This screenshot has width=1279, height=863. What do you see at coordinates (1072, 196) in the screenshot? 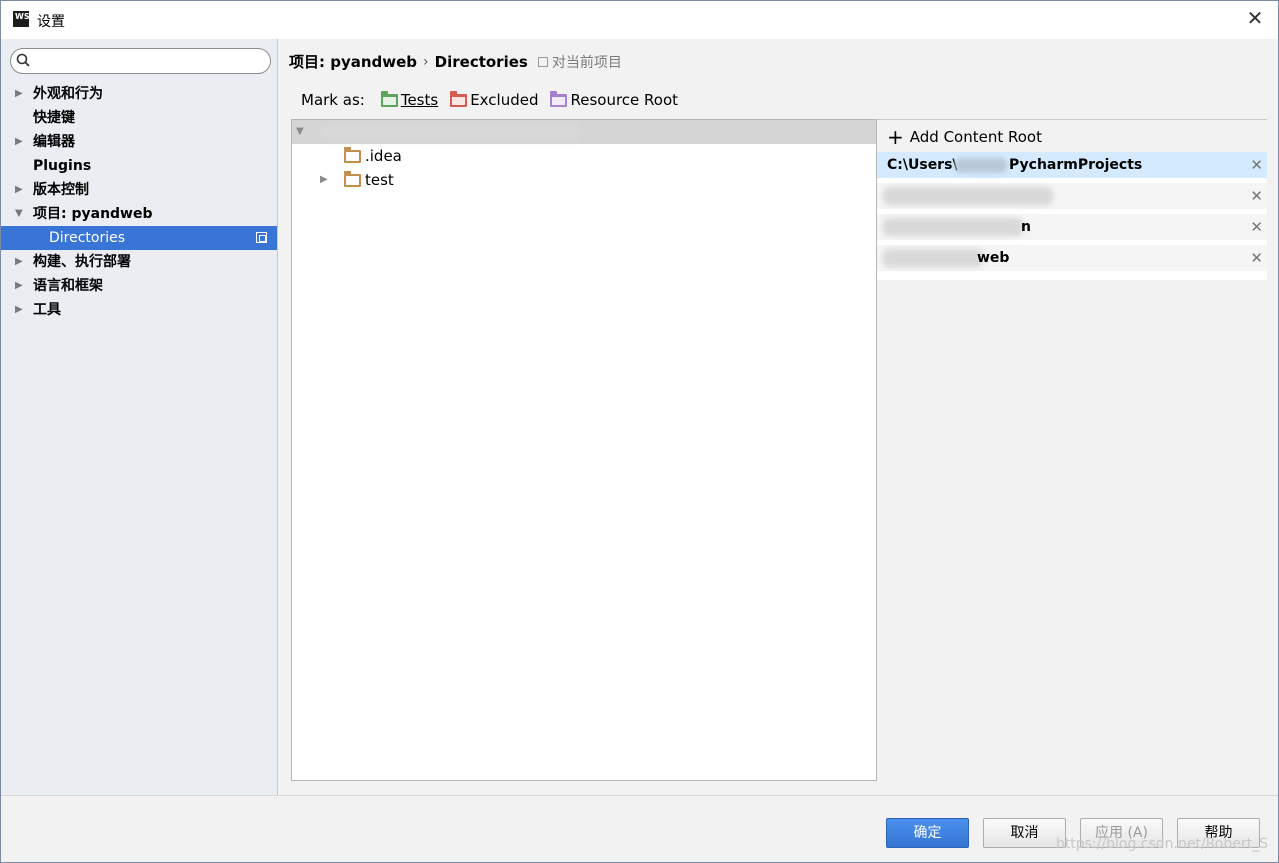
I see `content-root-item: ✕` at bounding box center [1072, 196].